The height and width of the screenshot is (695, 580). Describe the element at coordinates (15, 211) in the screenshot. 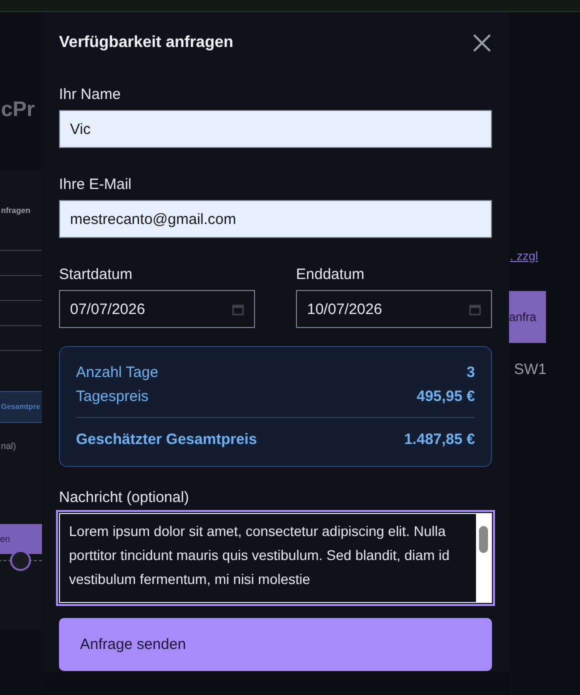

I see `card-heading: nfragen` at that location.